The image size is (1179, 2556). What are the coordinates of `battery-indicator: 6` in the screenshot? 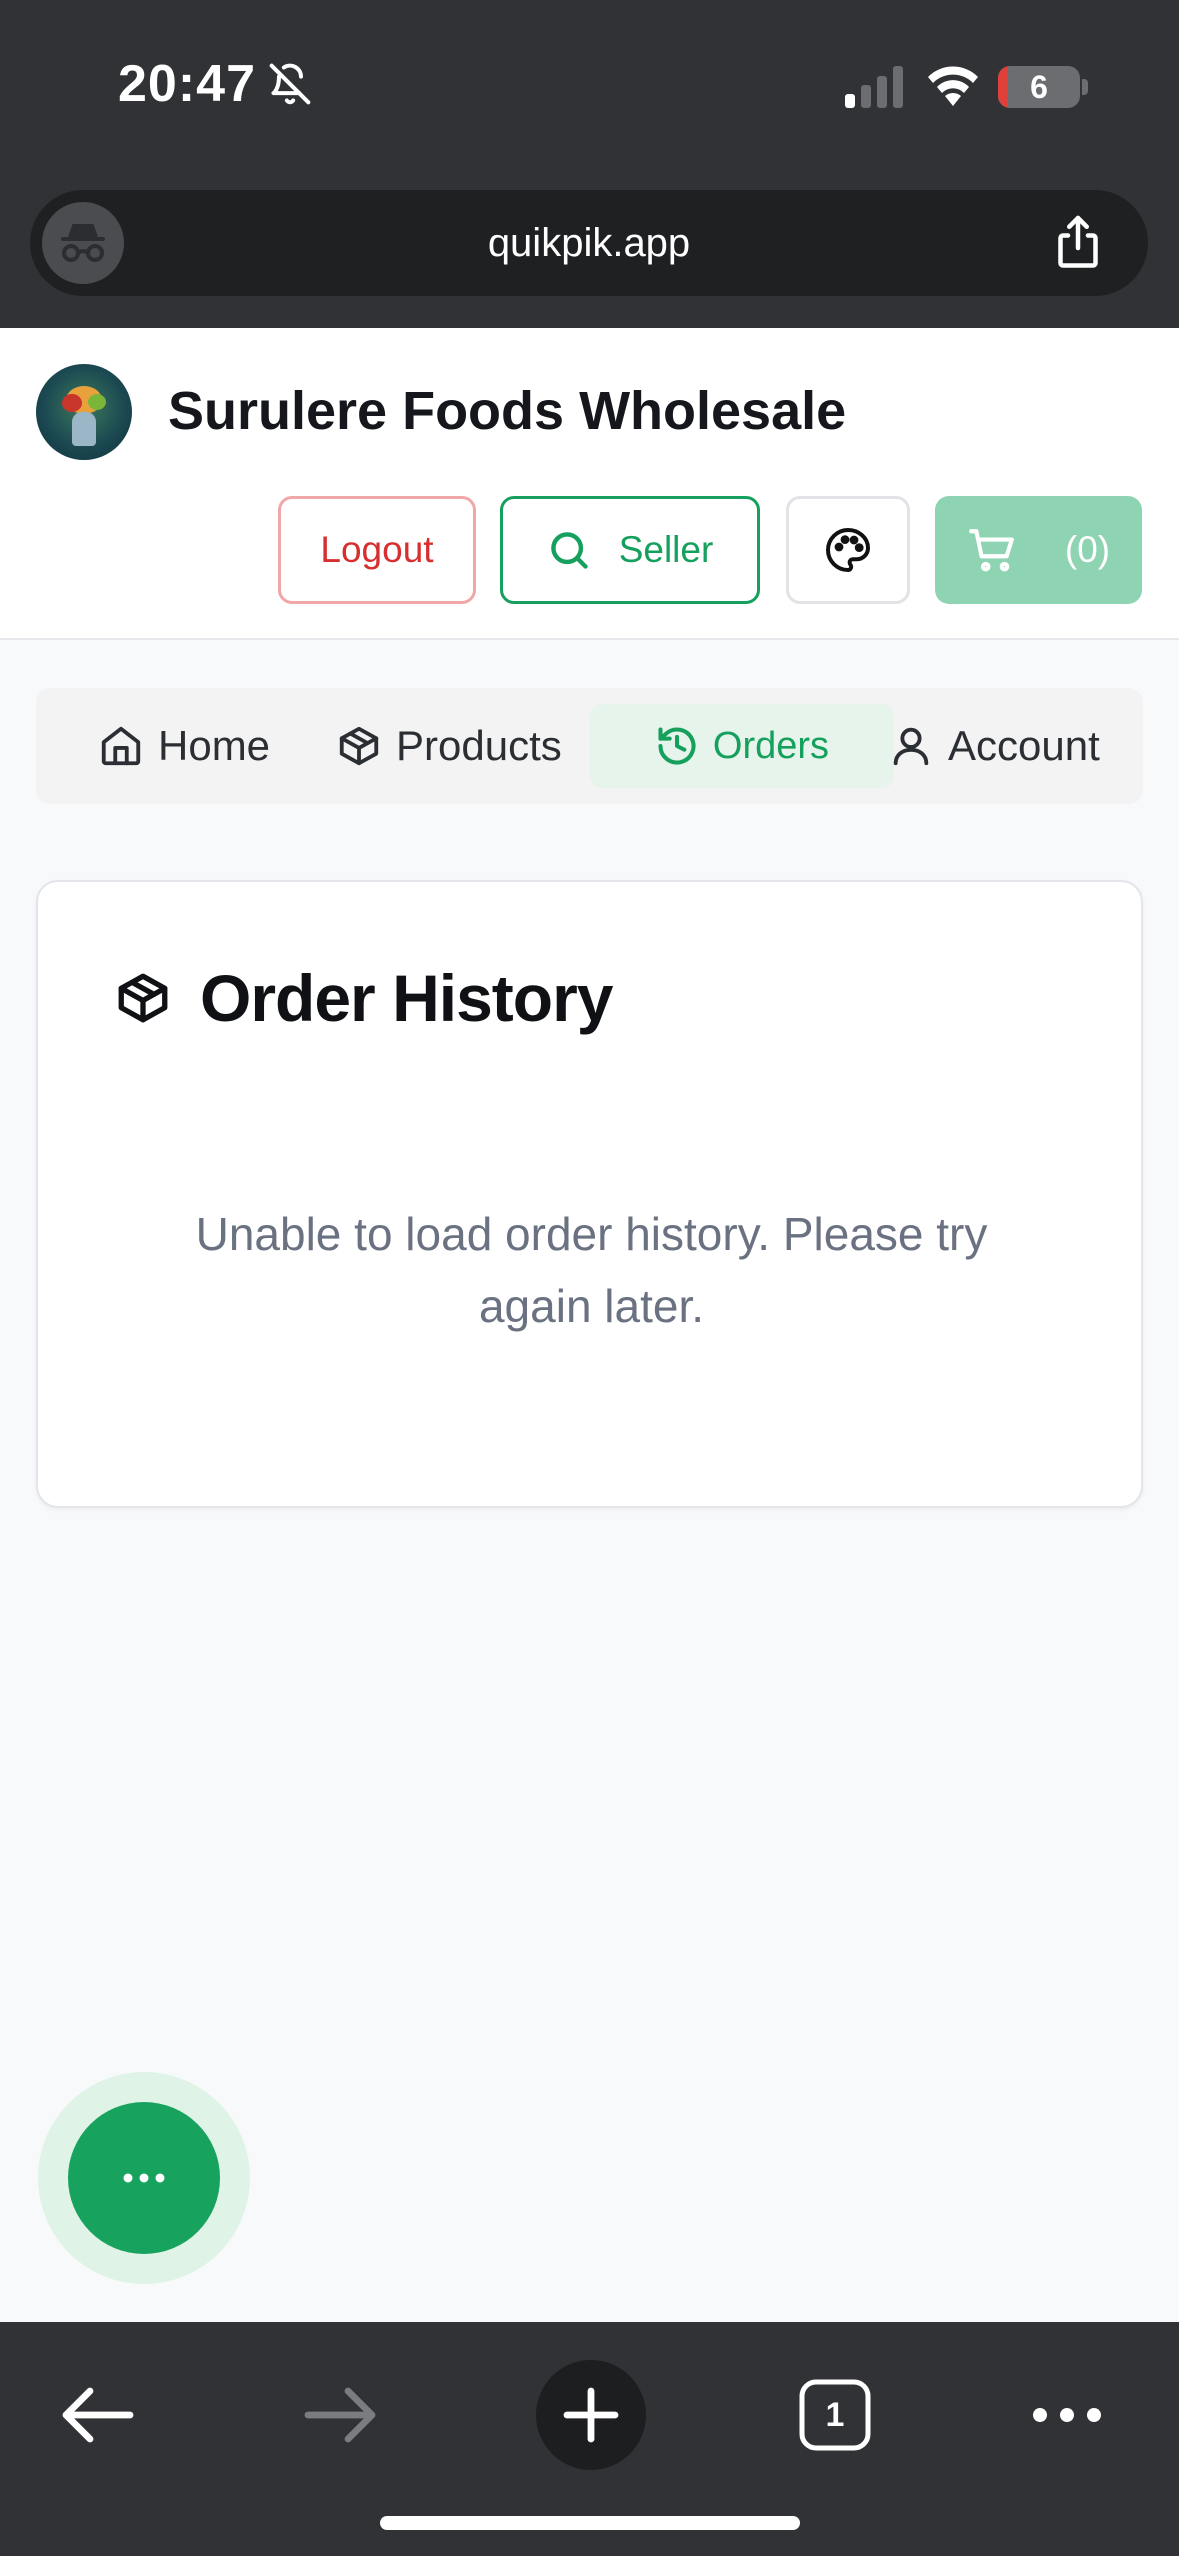 It's located at (1039, 87).